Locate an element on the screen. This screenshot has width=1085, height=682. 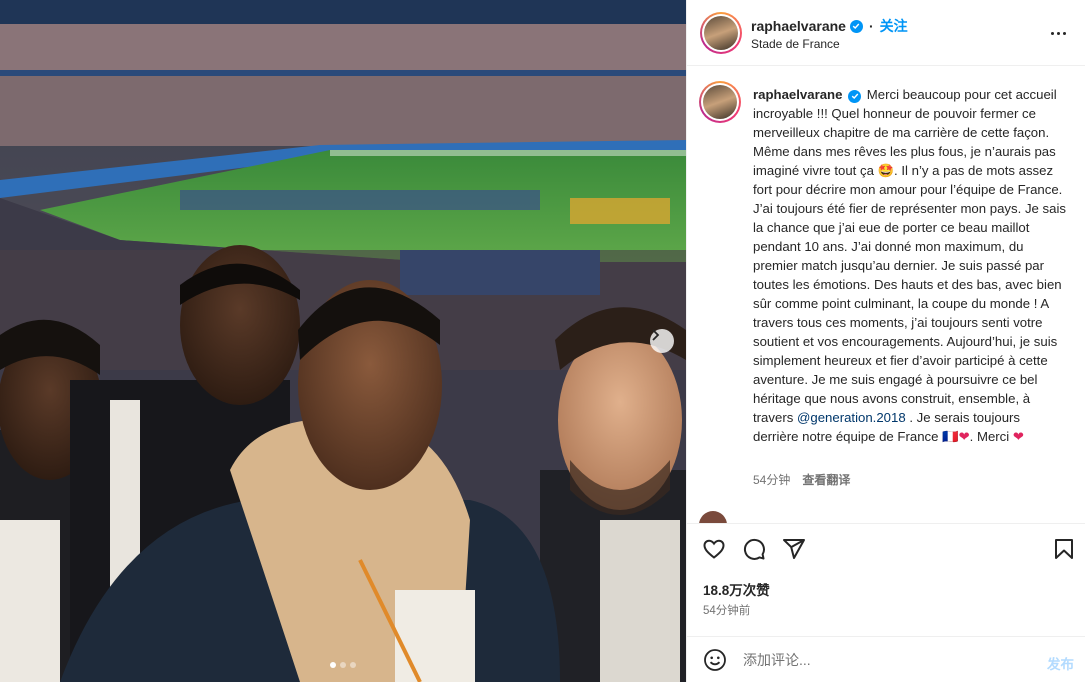
post-comment-button: 发布 is located at coordinates (1060, 663).